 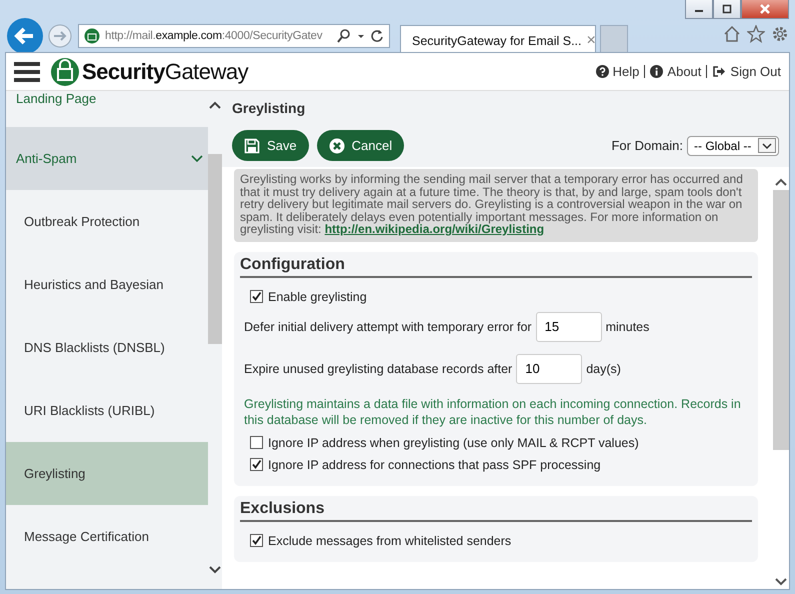 What do you see at coordinates (493, 412) in the screenshot?
I see `note-text: Greylisting maintains a data file with information on each incoming connection. Records in this database will be removed if they are inactive for this number of days.` at bounding box center [493, 412].